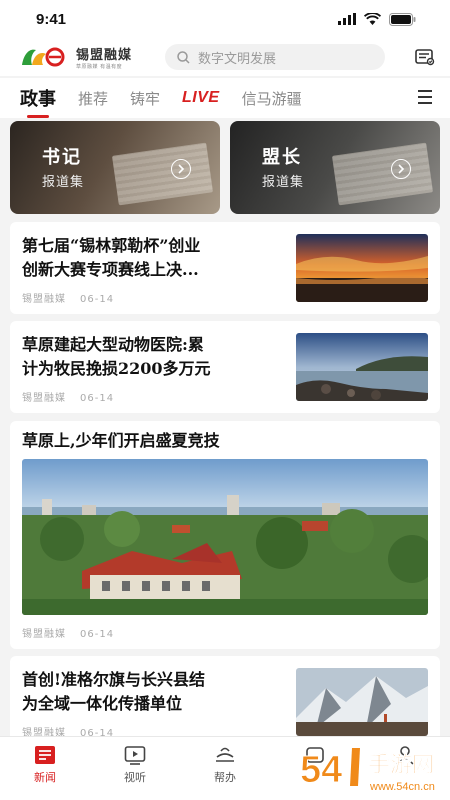 The width and height of the screenshot is (450, 800). Describe the element at coordinates (135, 768) in the screenshot. I see `nav-video: 视听` at that location.